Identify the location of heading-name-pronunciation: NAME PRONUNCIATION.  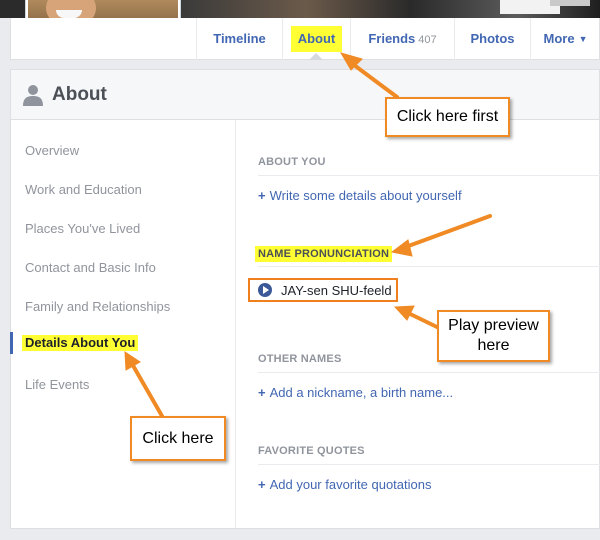
(324, 254).